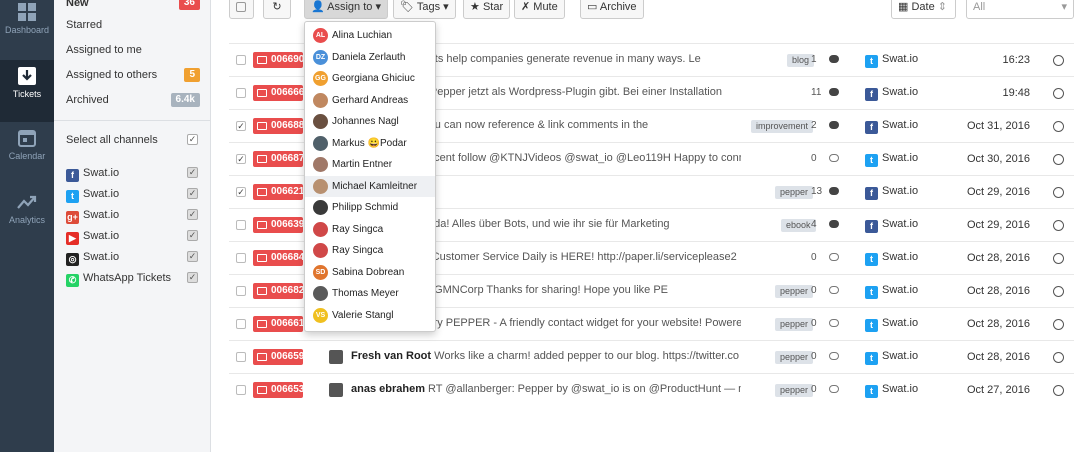 The image size is (1080, 452). What do you see at coordinates (424, 9) in the screenshot?
I see `tags-button: 🏷 Tags ▾` at bounding box center [424, 9].